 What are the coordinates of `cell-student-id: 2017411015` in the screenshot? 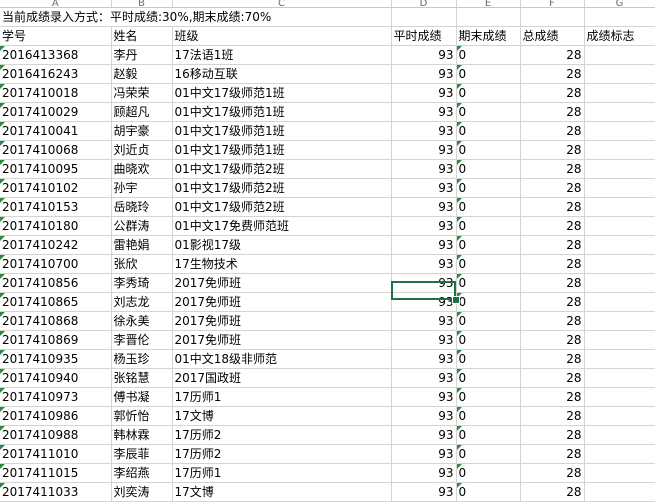 It's located at (56, 473).